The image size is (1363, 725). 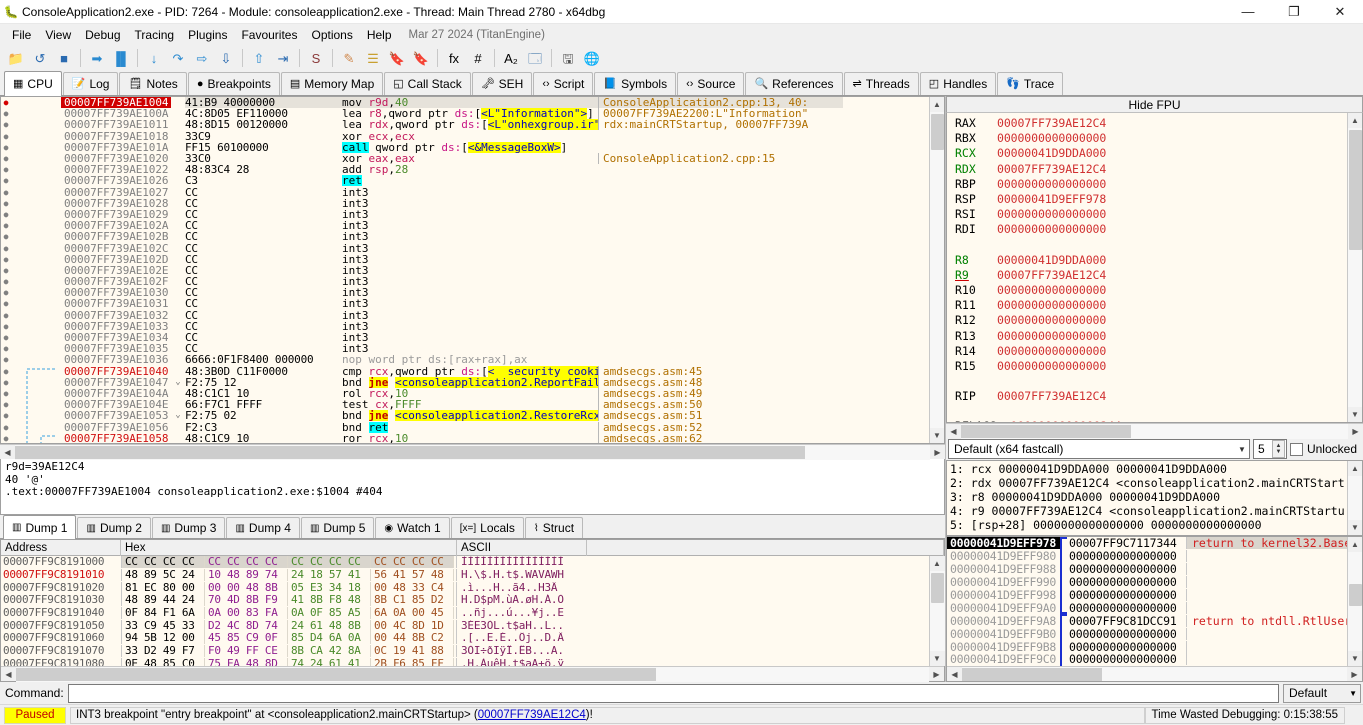 I want to click on args-vscrollbar: ▲ ▼, so click(x=1354, y=498).